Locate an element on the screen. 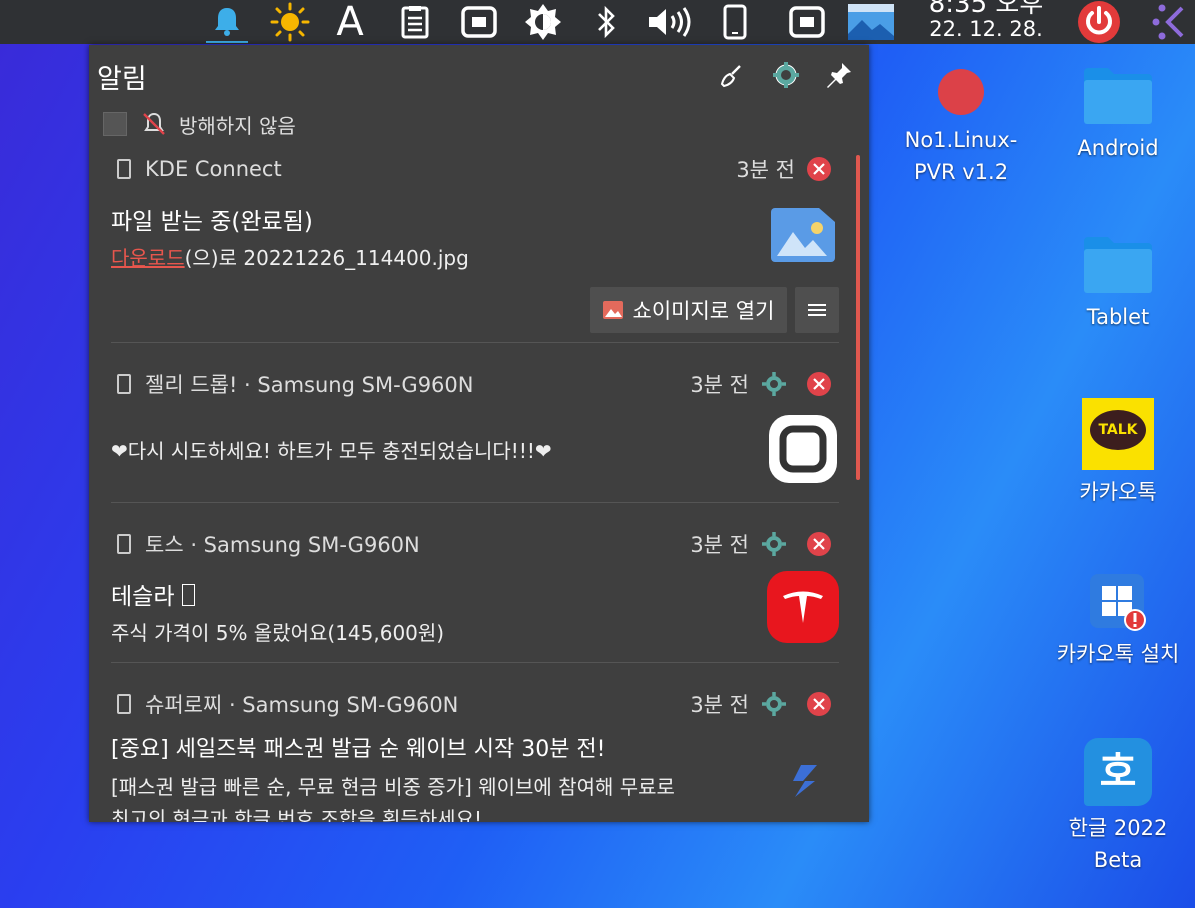 The image size is (1195, 908). clock-time: 8:35 오후 is located at coordinates (986, 9).